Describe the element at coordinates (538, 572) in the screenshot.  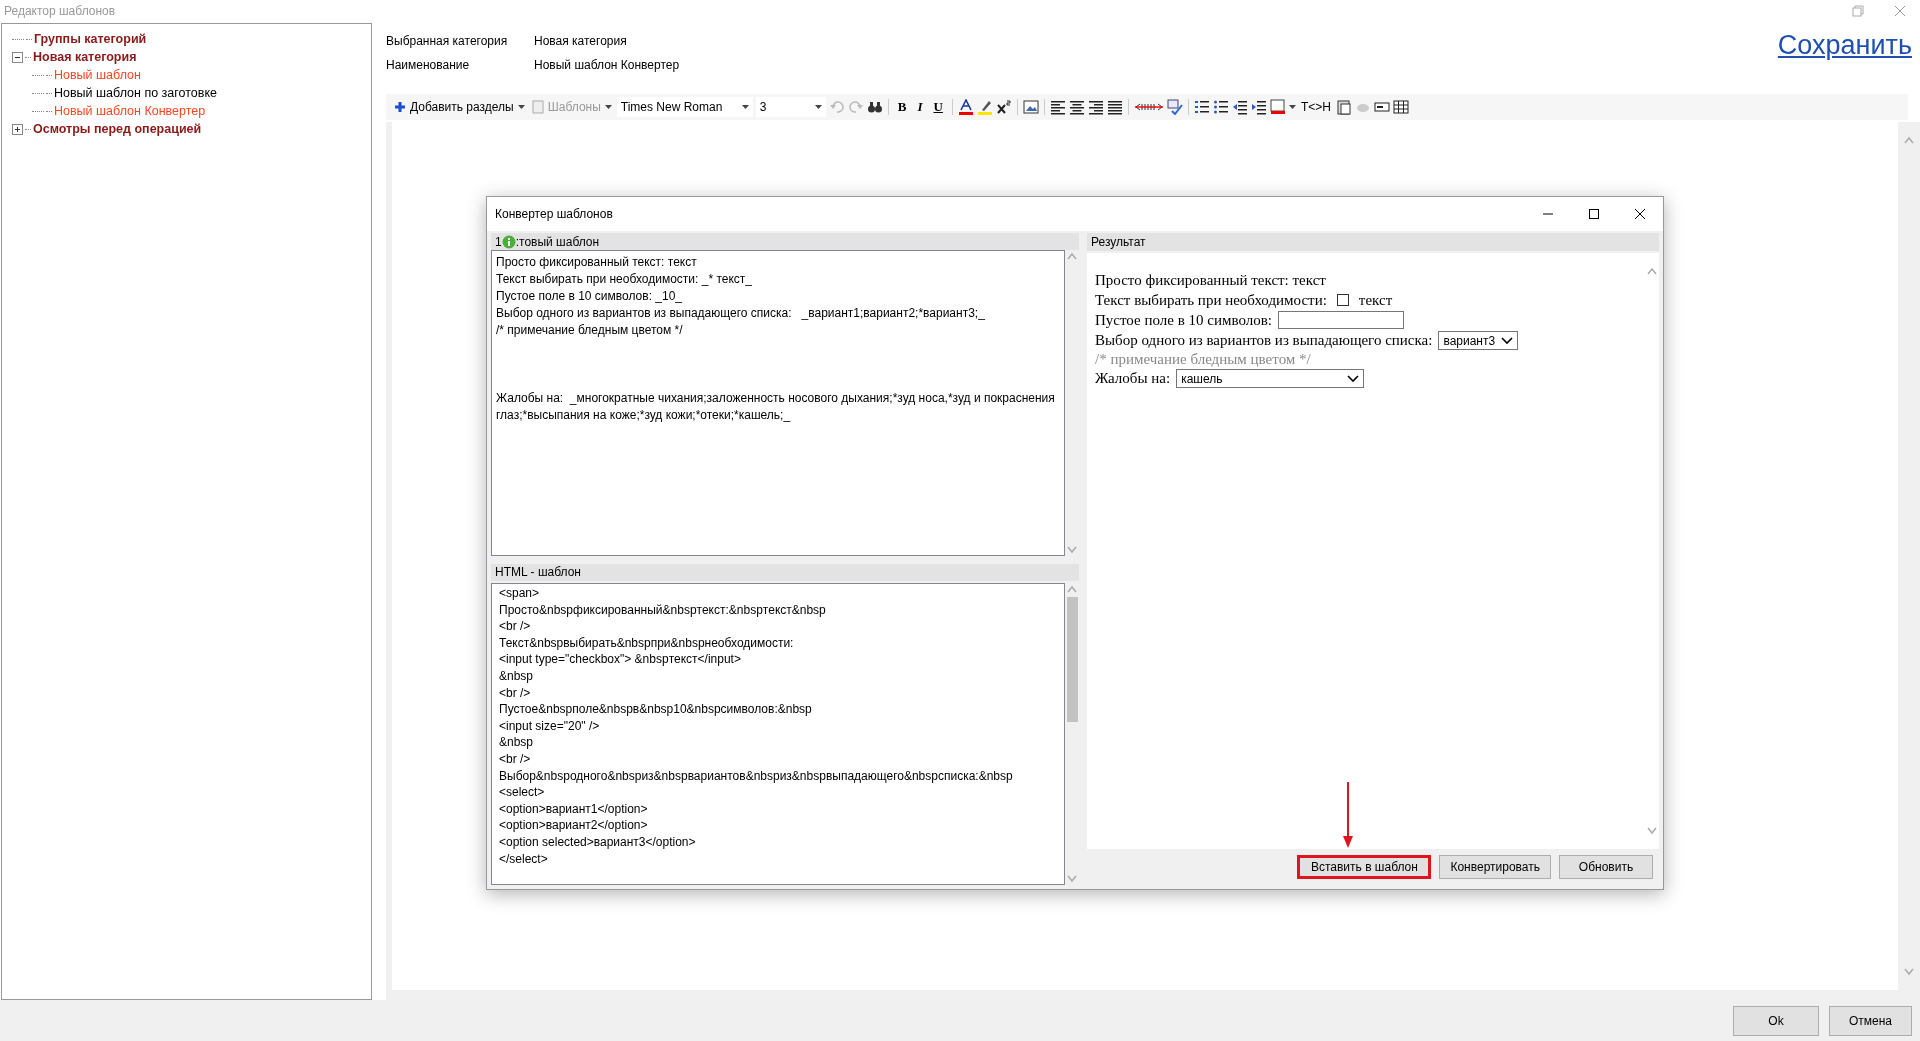
I see `panel-header-text: HTML - шаблон` at that location.